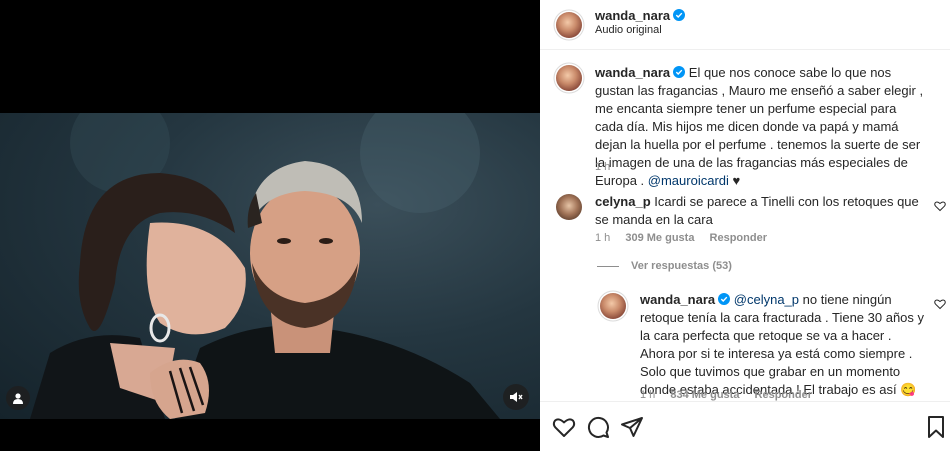 The width and height of the screenshot is (950, 451). Describe the element at coordinates (783, 395) in the screenshot. I see `reply-reply-button: Responder` at that location.